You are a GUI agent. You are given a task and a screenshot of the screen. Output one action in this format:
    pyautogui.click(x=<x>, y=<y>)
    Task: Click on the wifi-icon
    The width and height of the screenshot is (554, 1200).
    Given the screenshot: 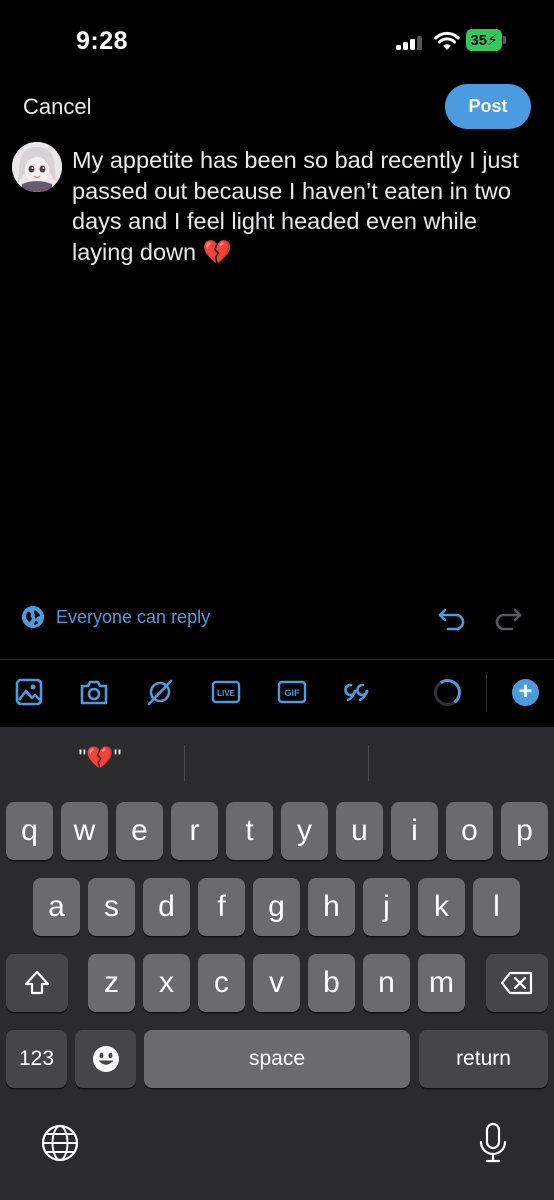 What is the action you would take?
    pyautogui.click(x=447, y=40)
    